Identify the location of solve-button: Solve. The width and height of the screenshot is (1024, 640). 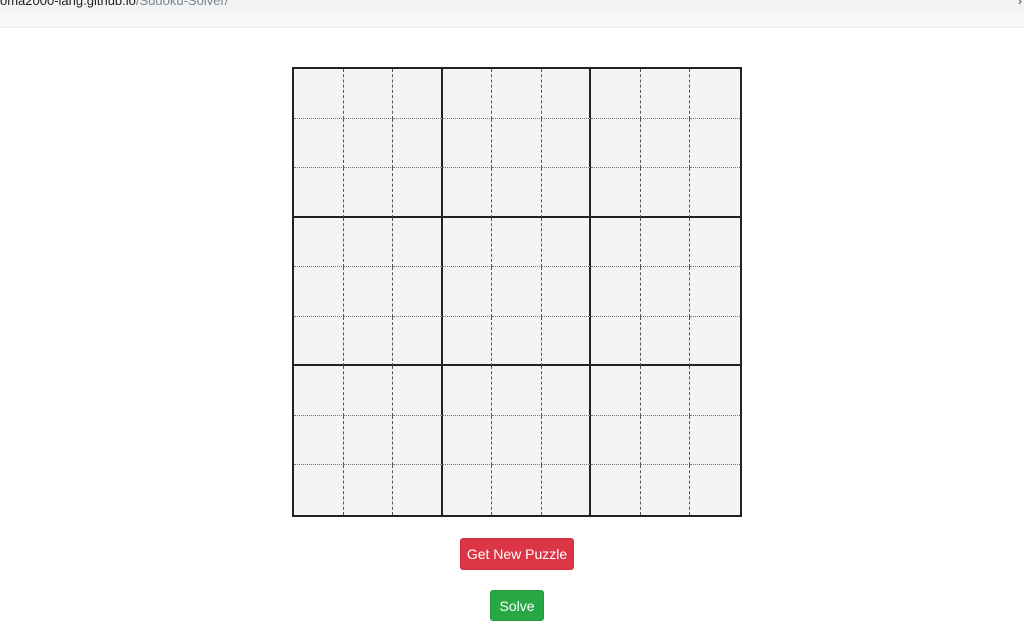
(517, 605).